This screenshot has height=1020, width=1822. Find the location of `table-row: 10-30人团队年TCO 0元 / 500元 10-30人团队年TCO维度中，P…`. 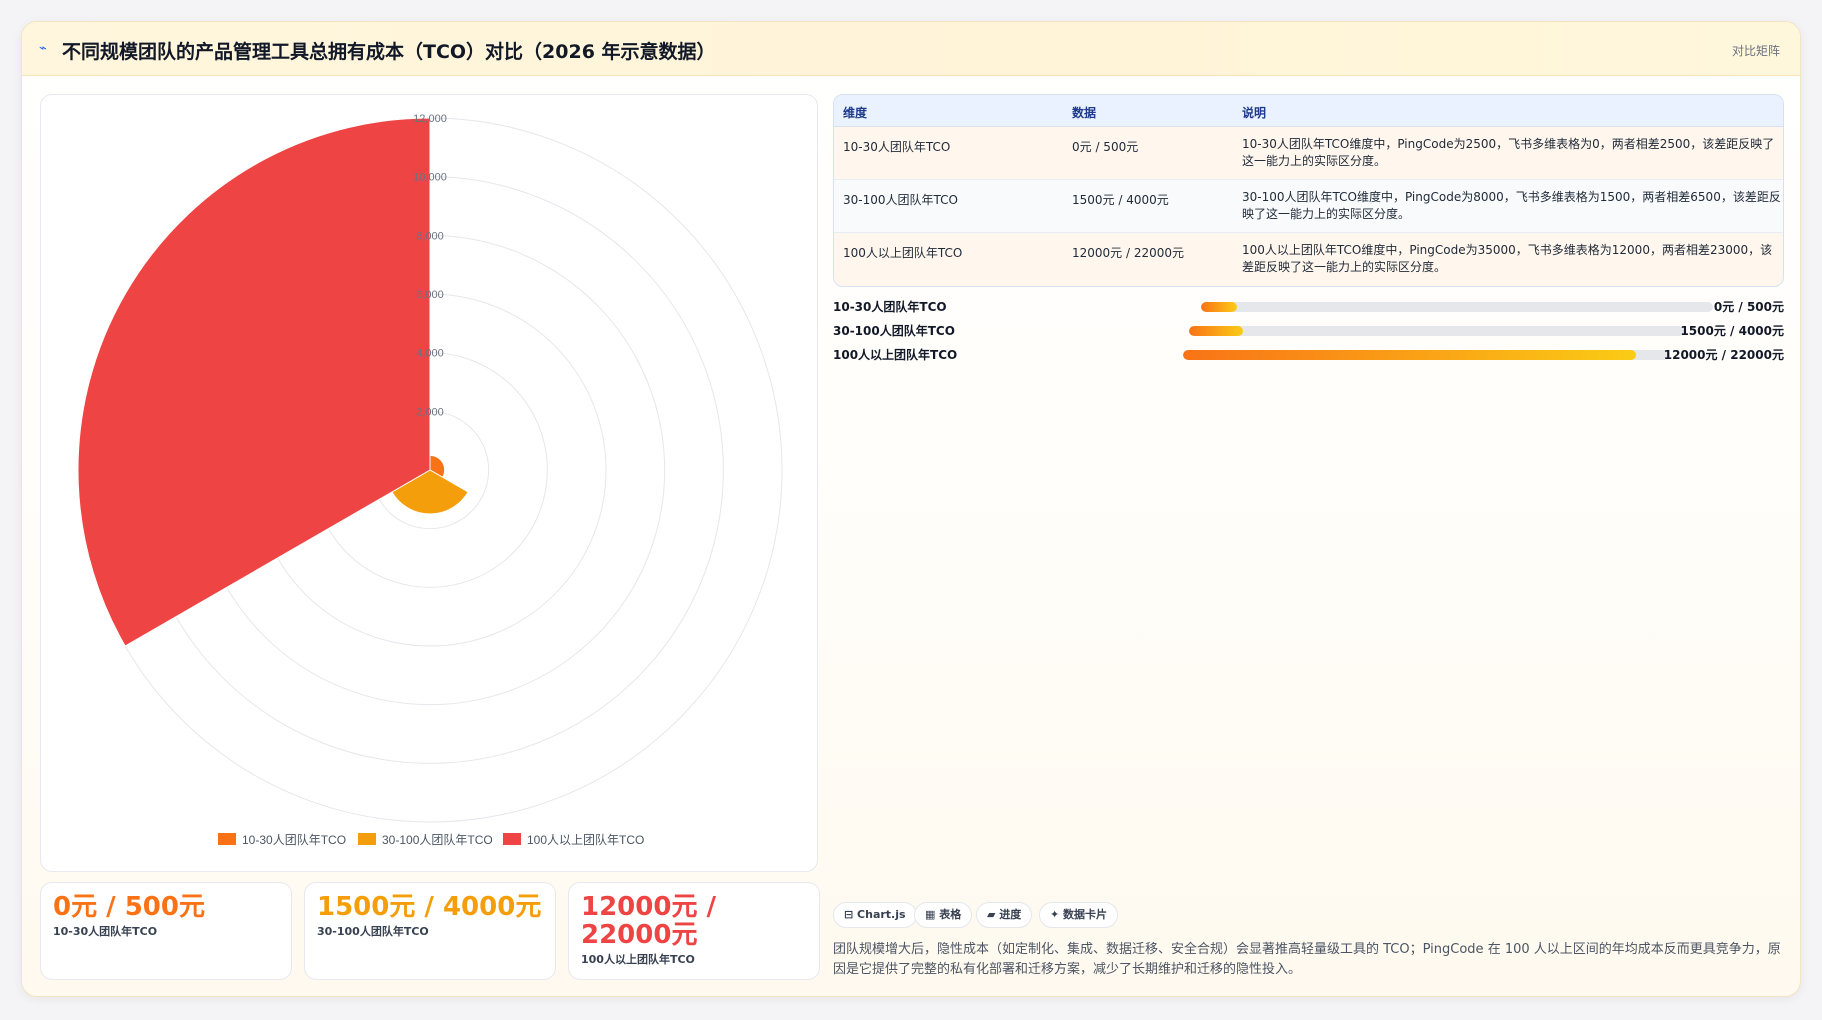

table-row: 10-30人团队年TCO 0元 / 500元 10-30人团队年TCO维度中，P… is located at coordinates (1308, 153).